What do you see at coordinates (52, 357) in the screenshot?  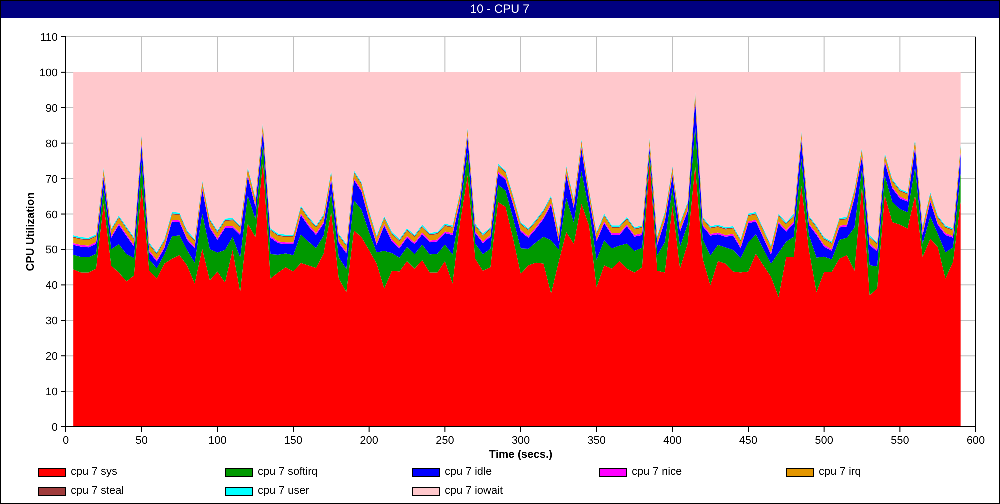 I see `axis-tick-label: 20` at bounding box center [52, 357].